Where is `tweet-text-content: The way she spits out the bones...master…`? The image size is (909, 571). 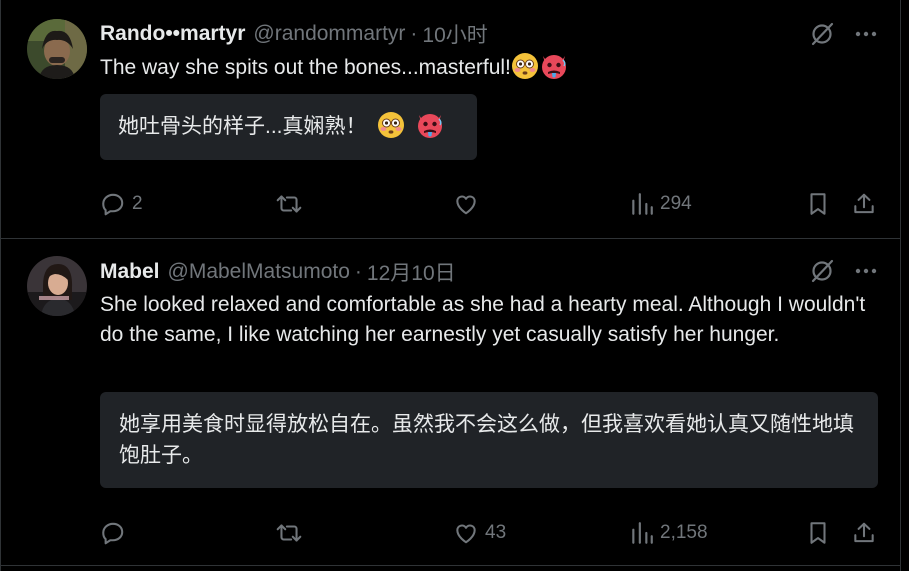
tweet-text-content: The way she spits out the bones...master… is located at coordinates (305, 67).